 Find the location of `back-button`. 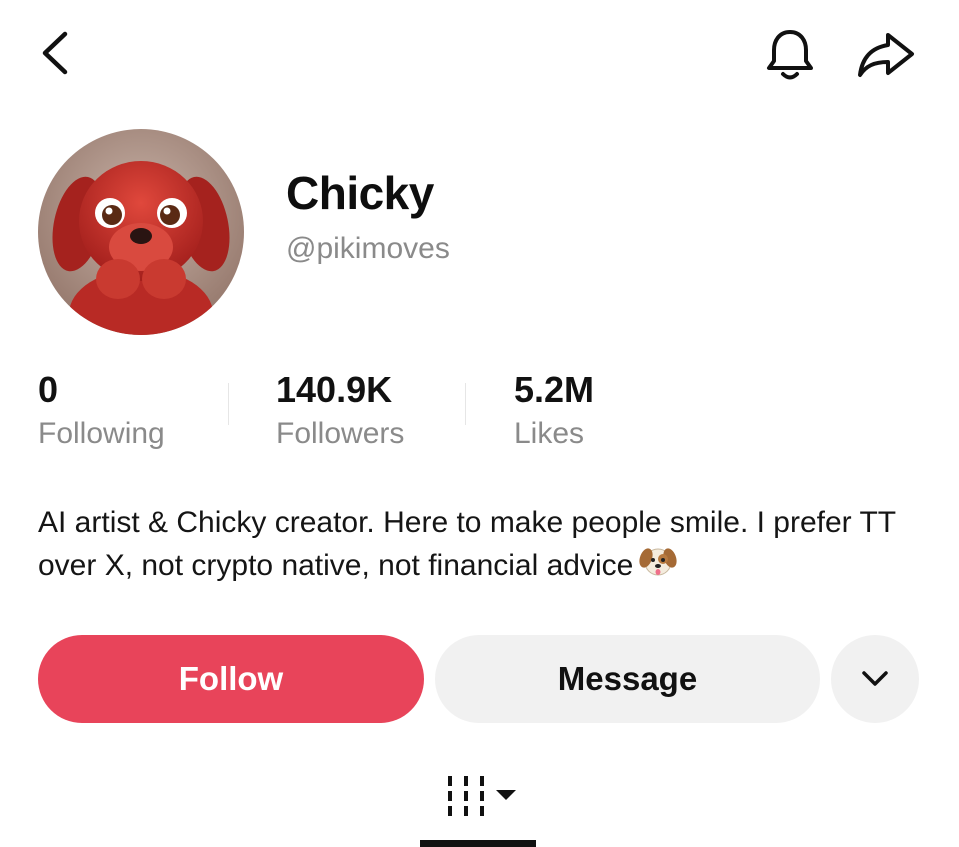

back-button is located at coordinates (55, 53).